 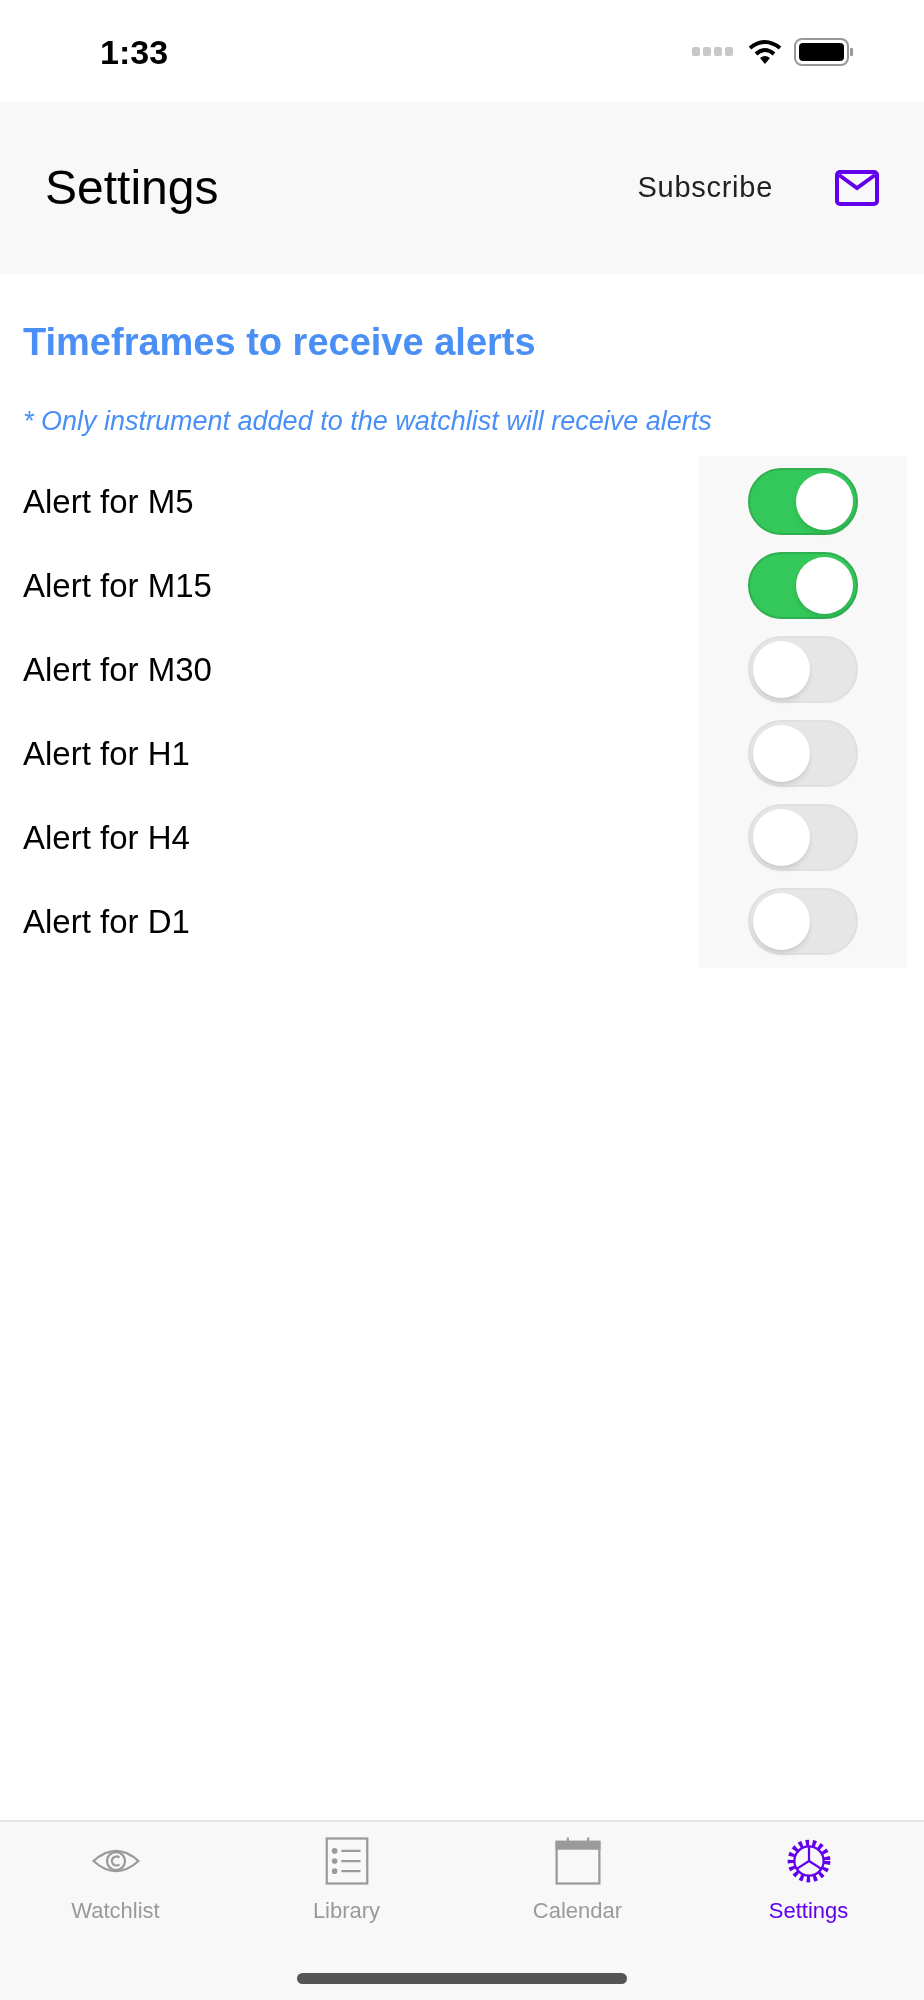 I want to click on alert-label: Alert for M5, so click(x=108, y=501).